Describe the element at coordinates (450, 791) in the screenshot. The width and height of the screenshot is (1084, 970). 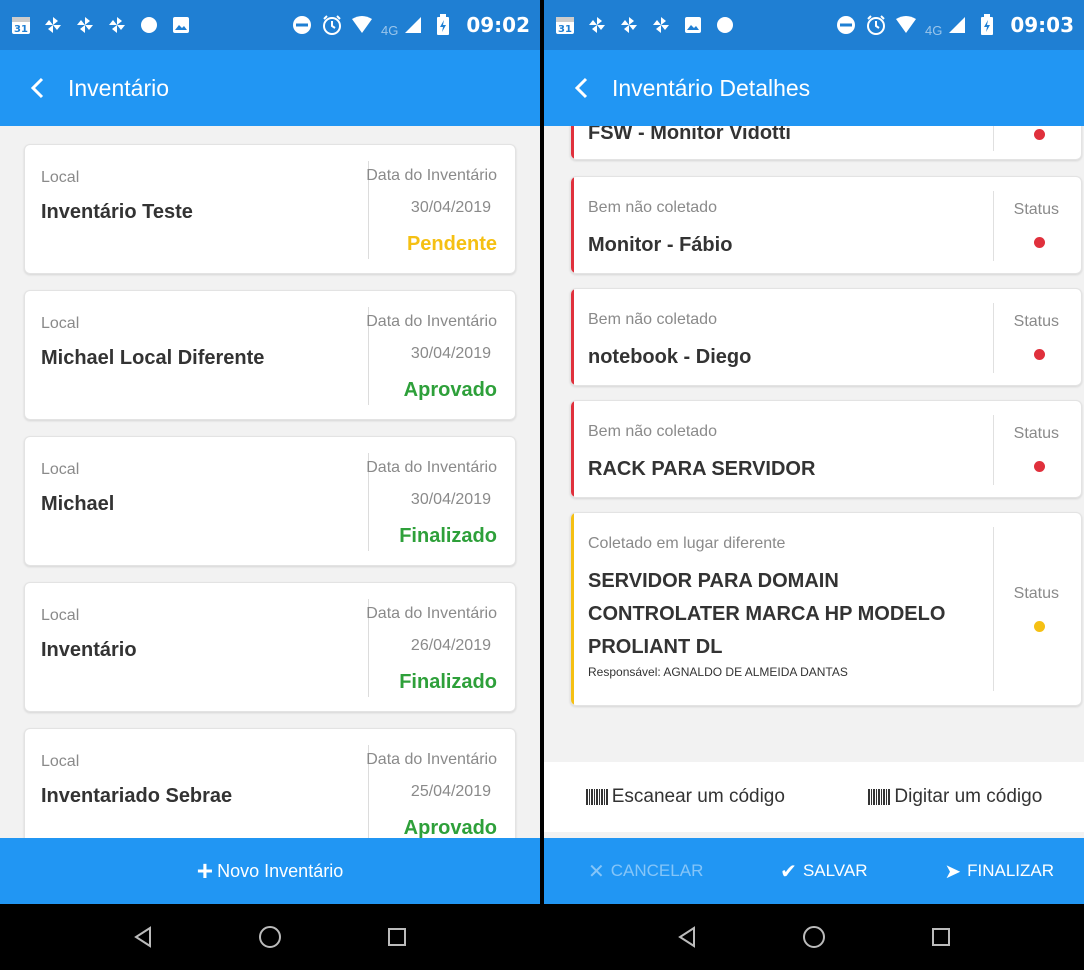
I see `inventory-date: 25/04/2019` at that location.